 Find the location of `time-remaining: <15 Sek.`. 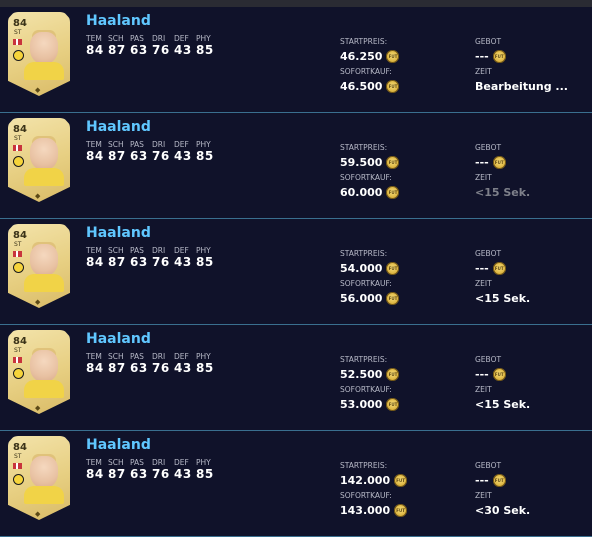

time-remaining: <15 Sek. is located at coordinates (503, 404).